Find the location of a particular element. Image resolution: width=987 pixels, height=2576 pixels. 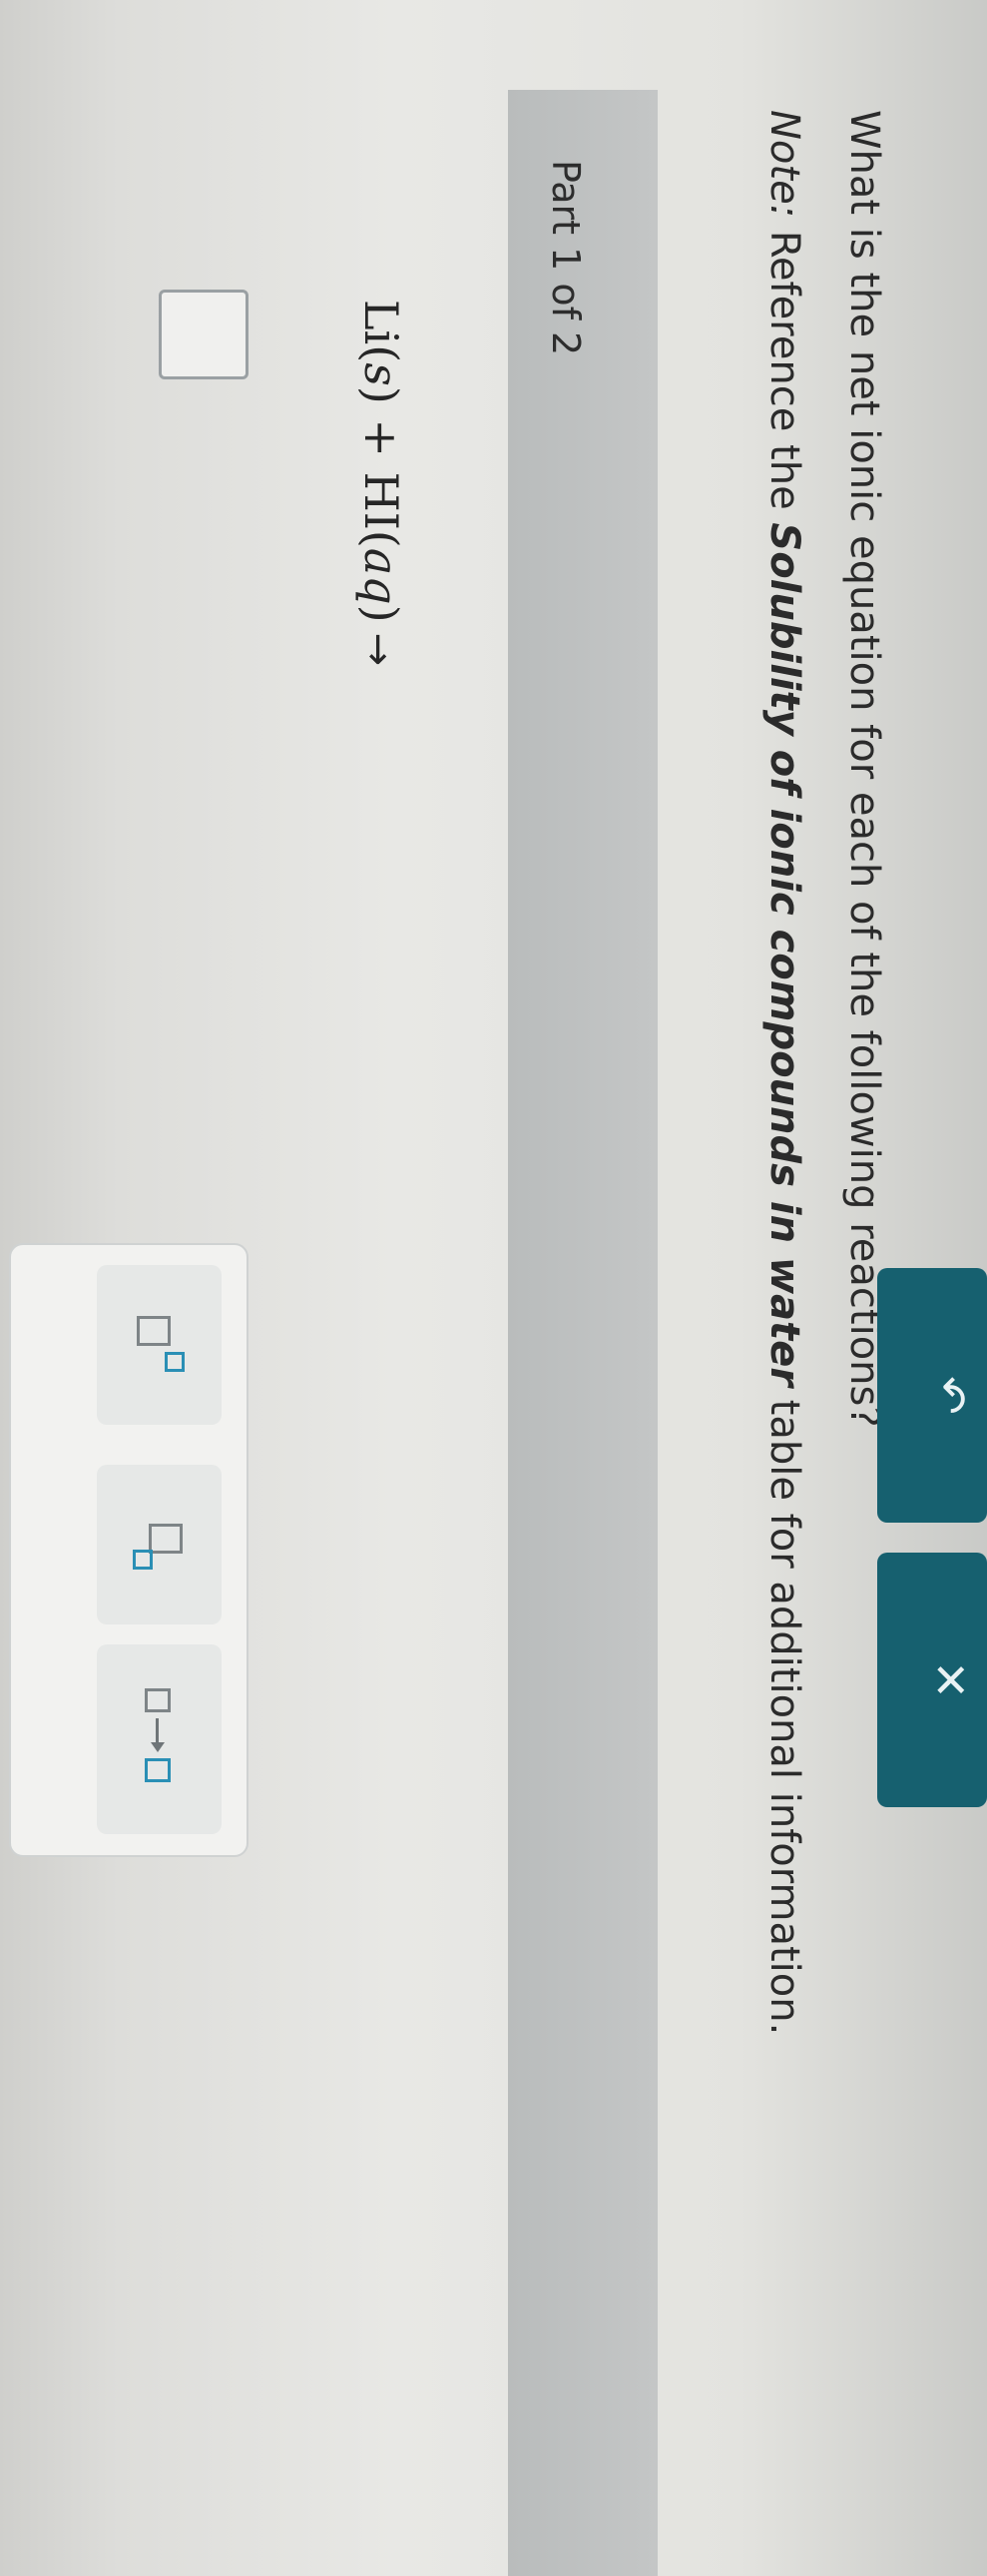

undo-button: ↶ is located at coordinates (932, 1395).